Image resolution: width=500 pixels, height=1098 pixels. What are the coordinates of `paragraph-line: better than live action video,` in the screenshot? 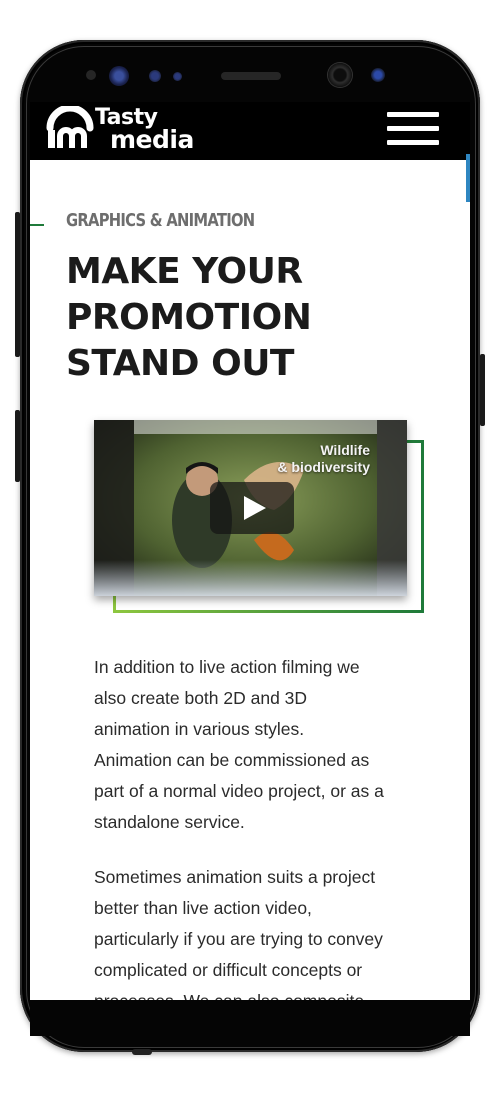 It's located at (203, 908).